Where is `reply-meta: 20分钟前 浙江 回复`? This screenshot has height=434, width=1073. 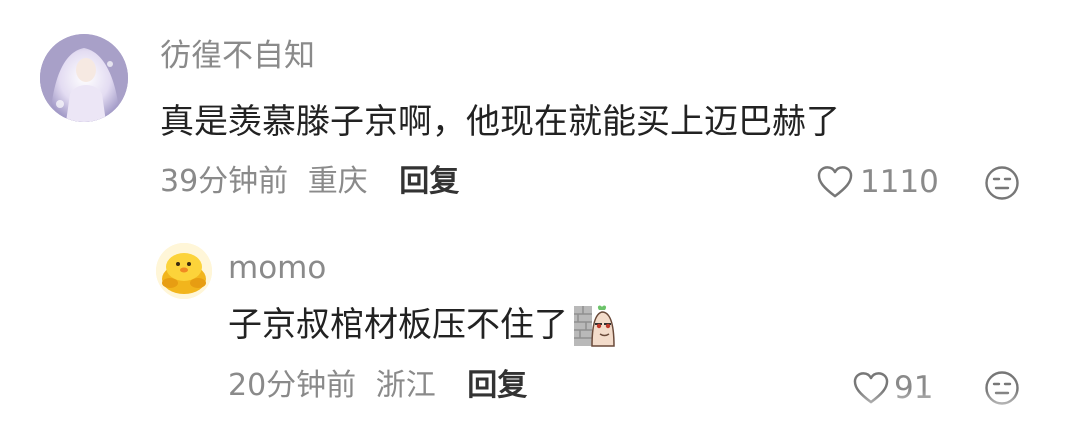 reply-meta: 20分钟前 浙江 回复 is located at coordinates (377, 386).